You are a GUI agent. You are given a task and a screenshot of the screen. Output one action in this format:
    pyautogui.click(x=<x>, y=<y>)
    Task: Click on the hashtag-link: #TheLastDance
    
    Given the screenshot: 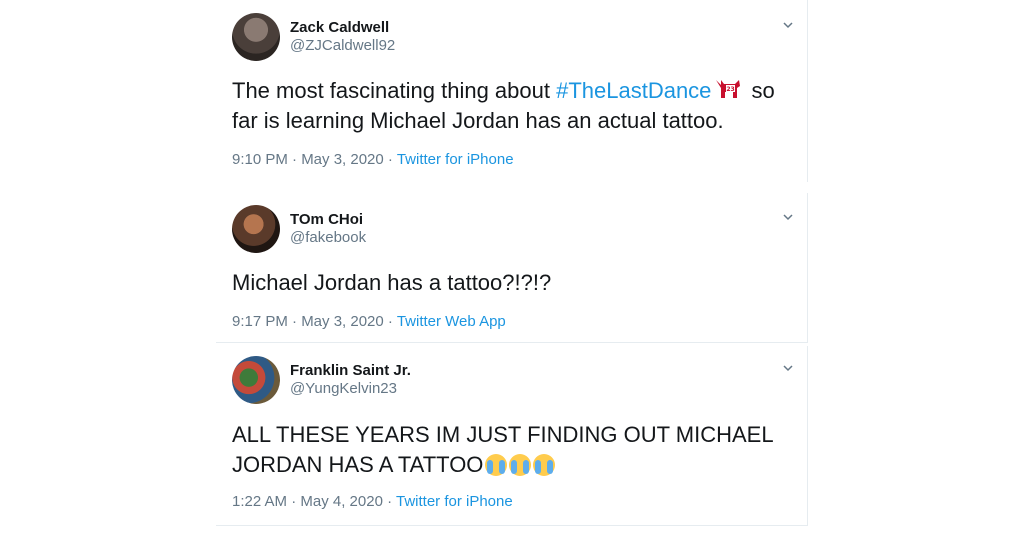 What is the action you would take?
    pyautogui.click(x=633, y=90)
    